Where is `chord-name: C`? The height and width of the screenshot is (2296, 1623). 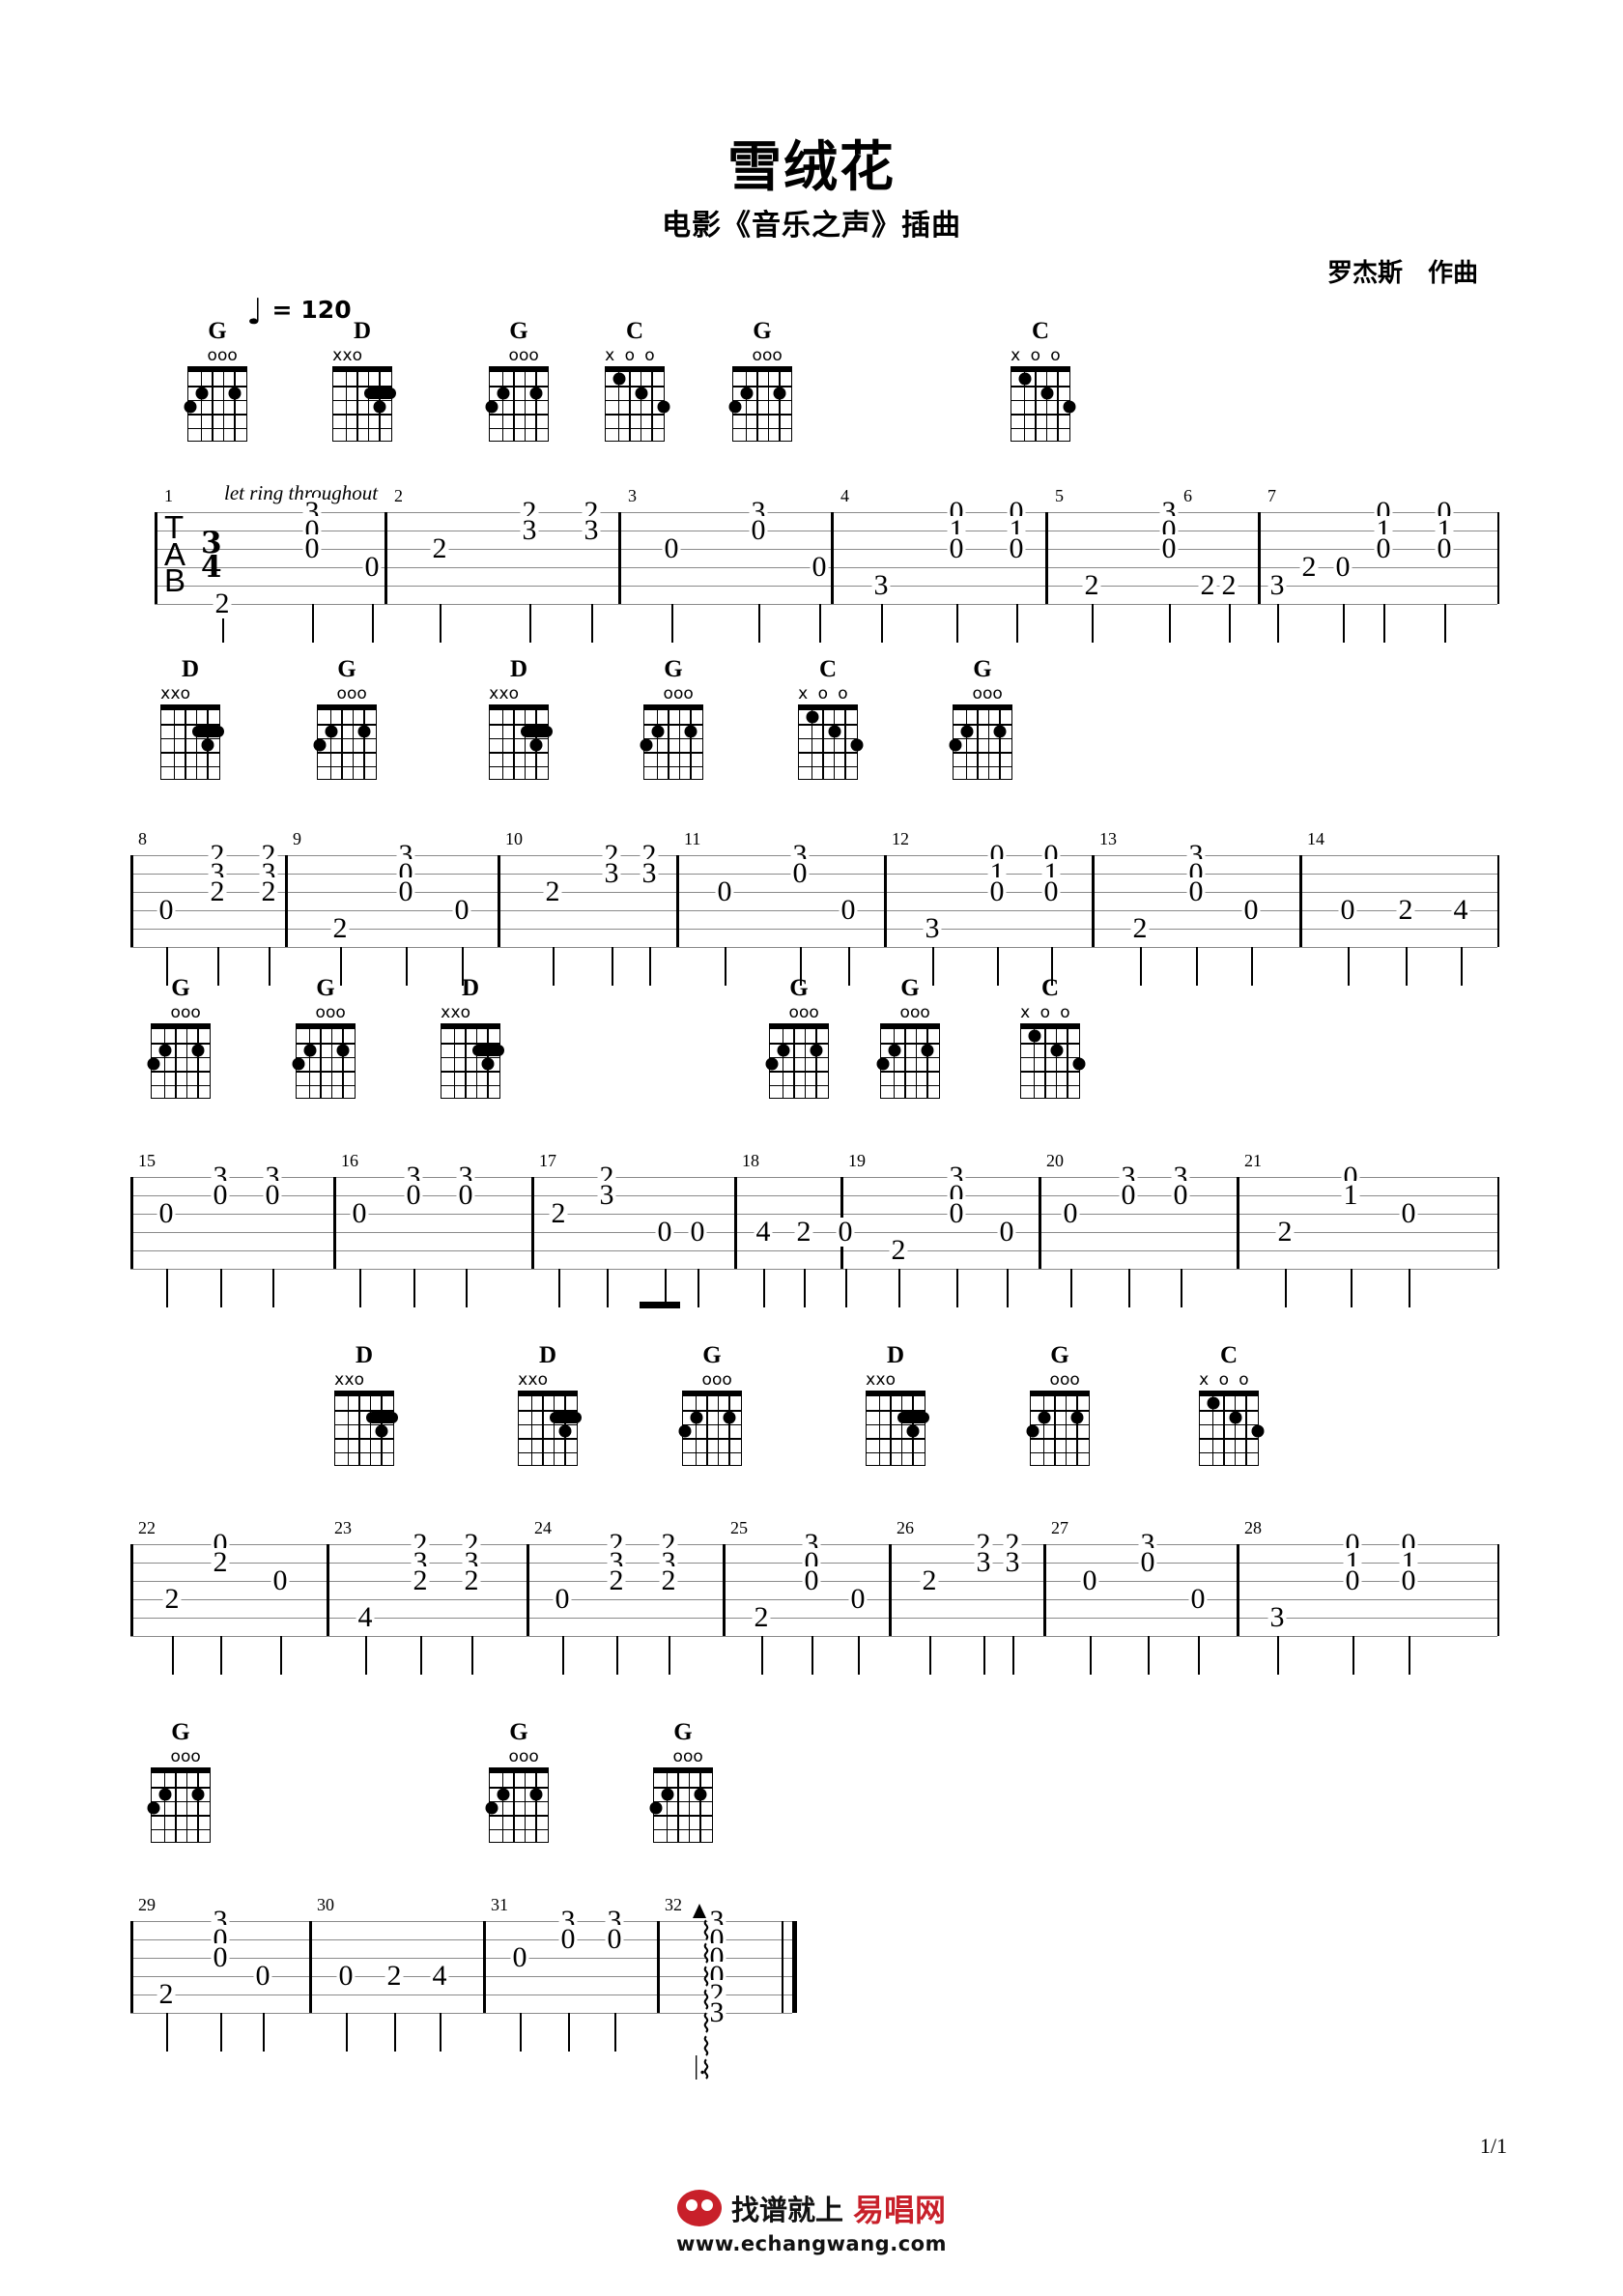 chord-name: C is located at coordinates (1229, 1355).